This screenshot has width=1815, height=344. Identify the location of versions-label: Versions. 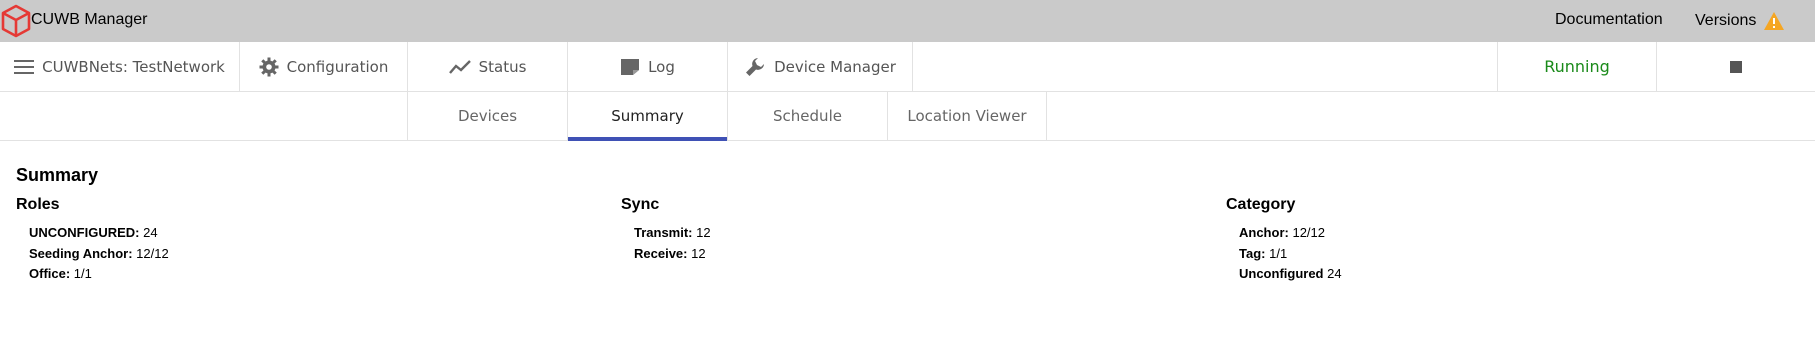
(1726, 20).